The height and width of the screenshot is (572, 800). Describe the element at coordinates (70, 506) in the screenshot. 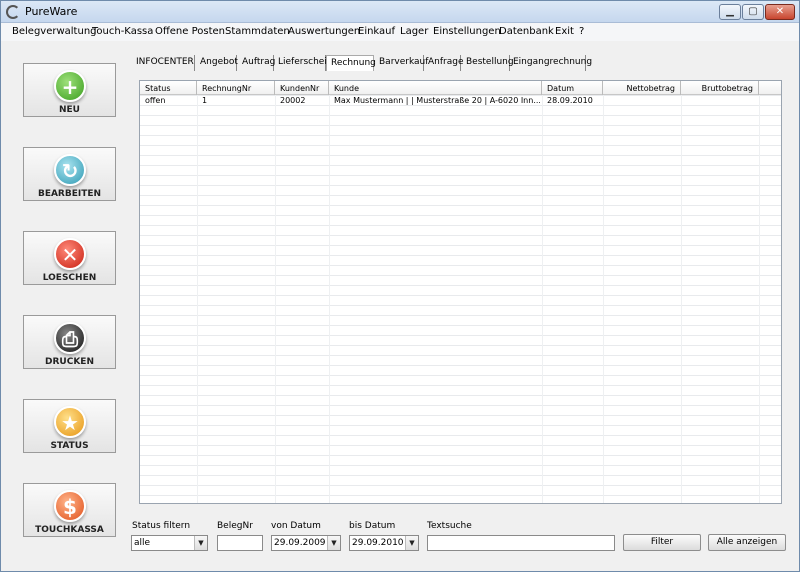

I see `dollar-icon: $` at that location.